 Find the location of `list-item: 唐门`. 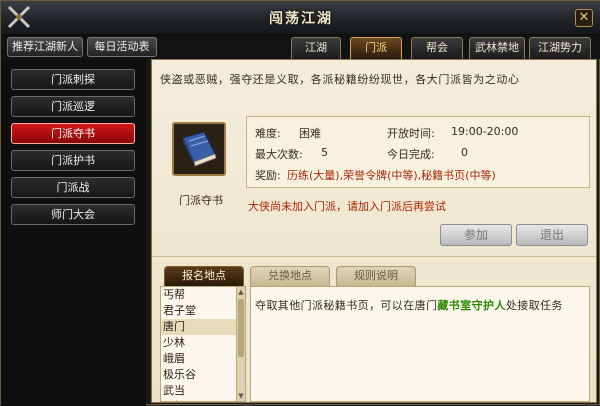

list-item: 唐门 is located at coordinates (202, 327).